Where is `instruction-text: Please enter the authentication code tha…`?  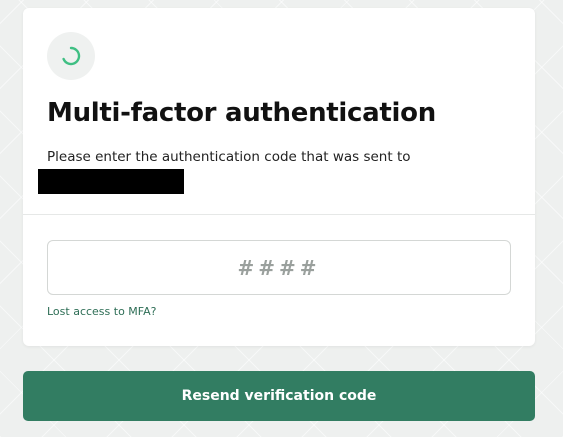 instruction-text: Please enter the authentication code tha… is located at coordinates (229, 157).